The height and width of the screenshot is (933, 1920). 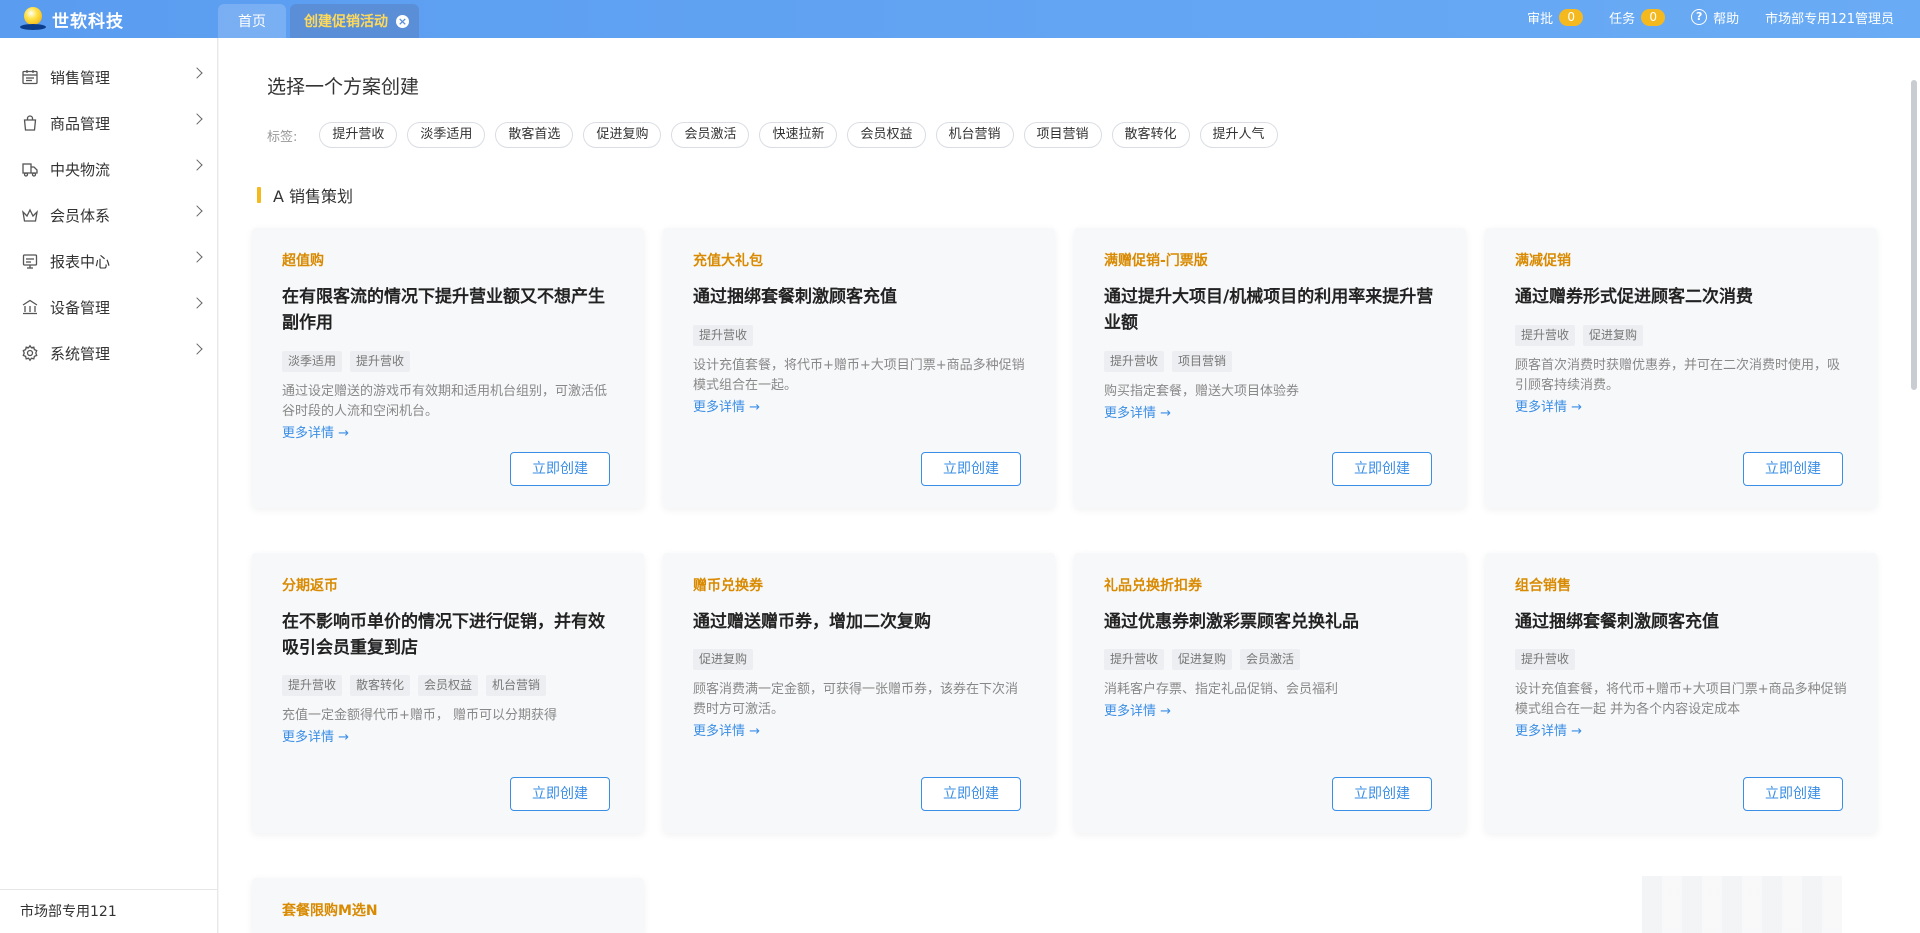 What do you see at coordinates (358, 135) in the screenshot?
I see `tag-filter-item: 提升营收` at bounding box center [358, 135].